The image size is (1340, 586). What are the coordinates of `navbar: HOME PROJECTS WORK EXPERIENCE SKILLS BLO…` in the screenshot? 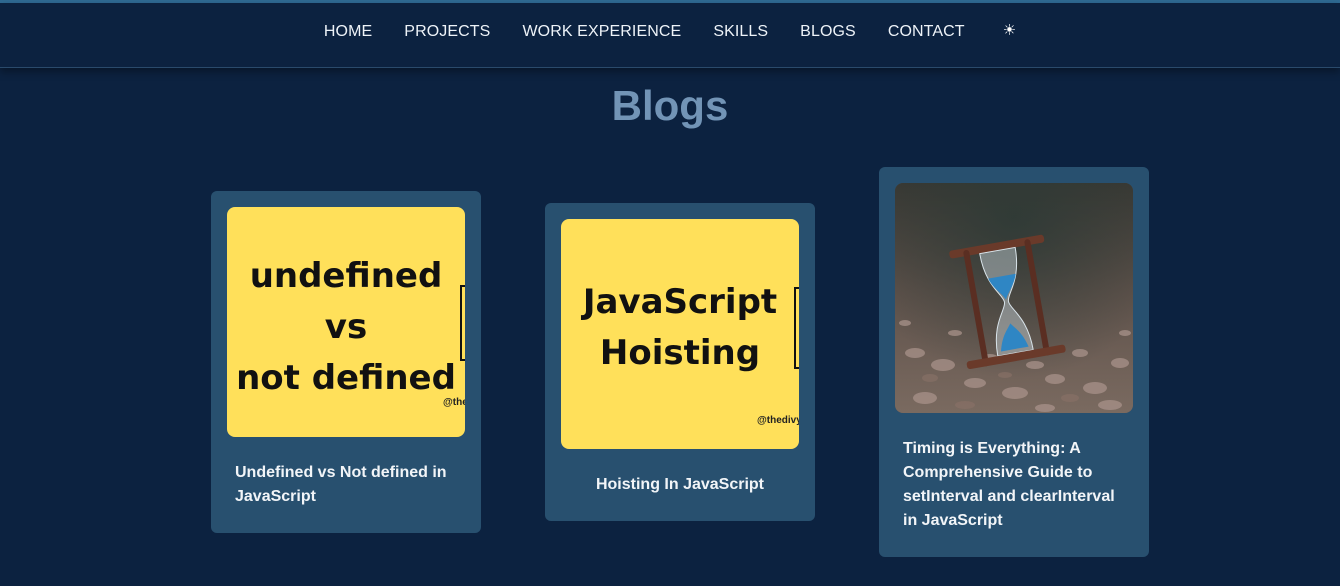 It's located at (670, 35).